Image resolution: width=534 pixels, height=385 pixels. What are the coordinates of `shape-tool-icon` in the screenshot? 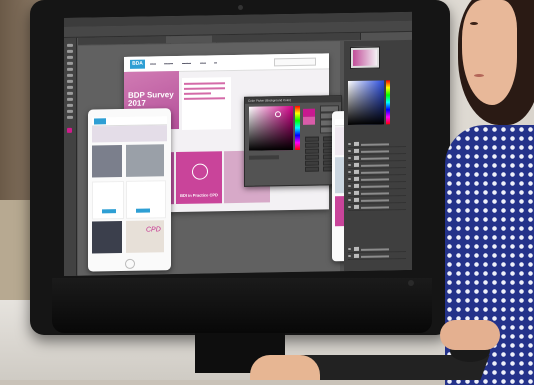 It's located at (70, 111).